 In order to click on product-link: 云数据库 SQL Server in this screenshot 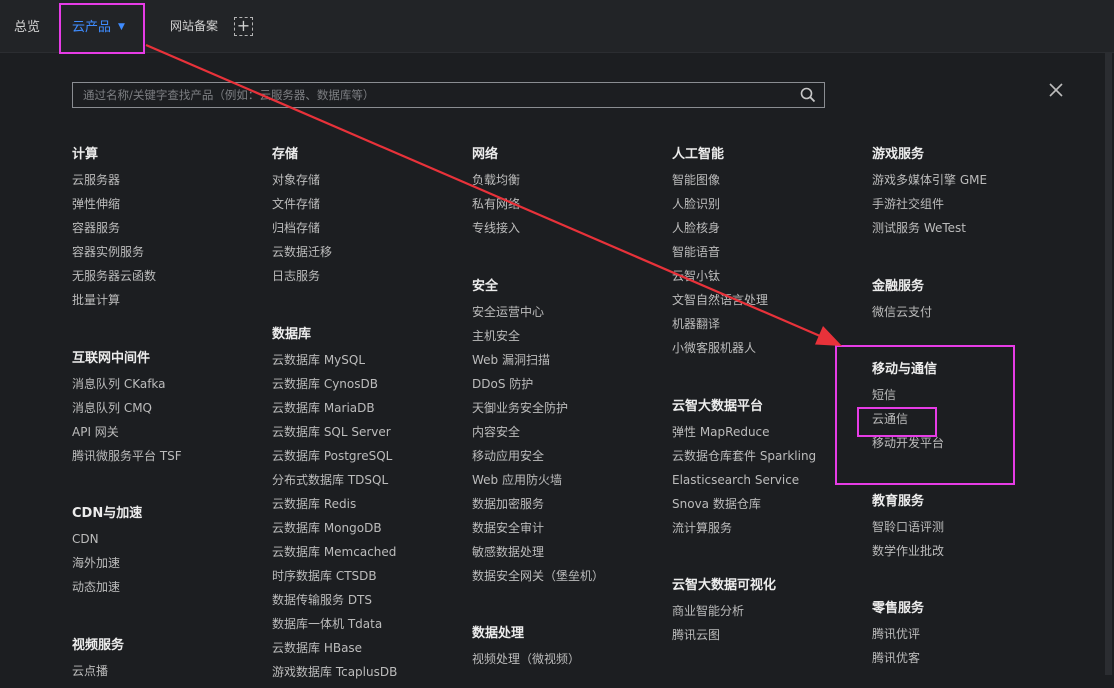, I will do `click(334, 436)`.